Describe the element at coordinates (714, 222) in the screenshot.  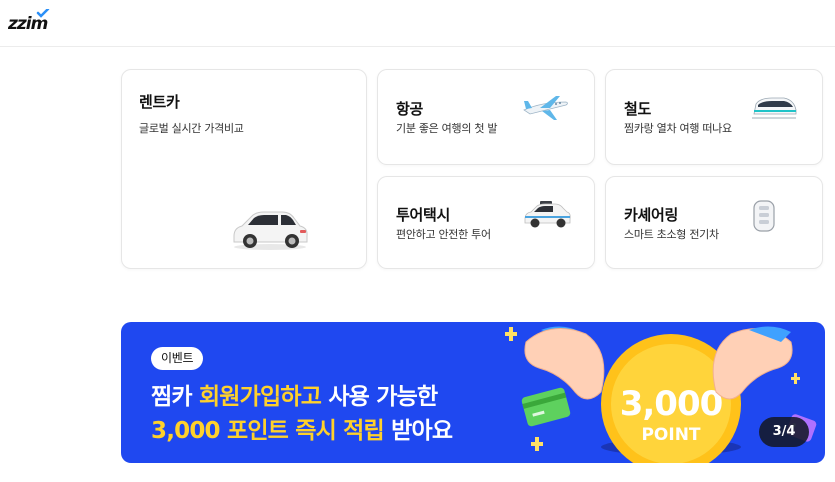
I see `service-card-carsharing: 카셰어링 스마트 초소형 전기차` at that location.